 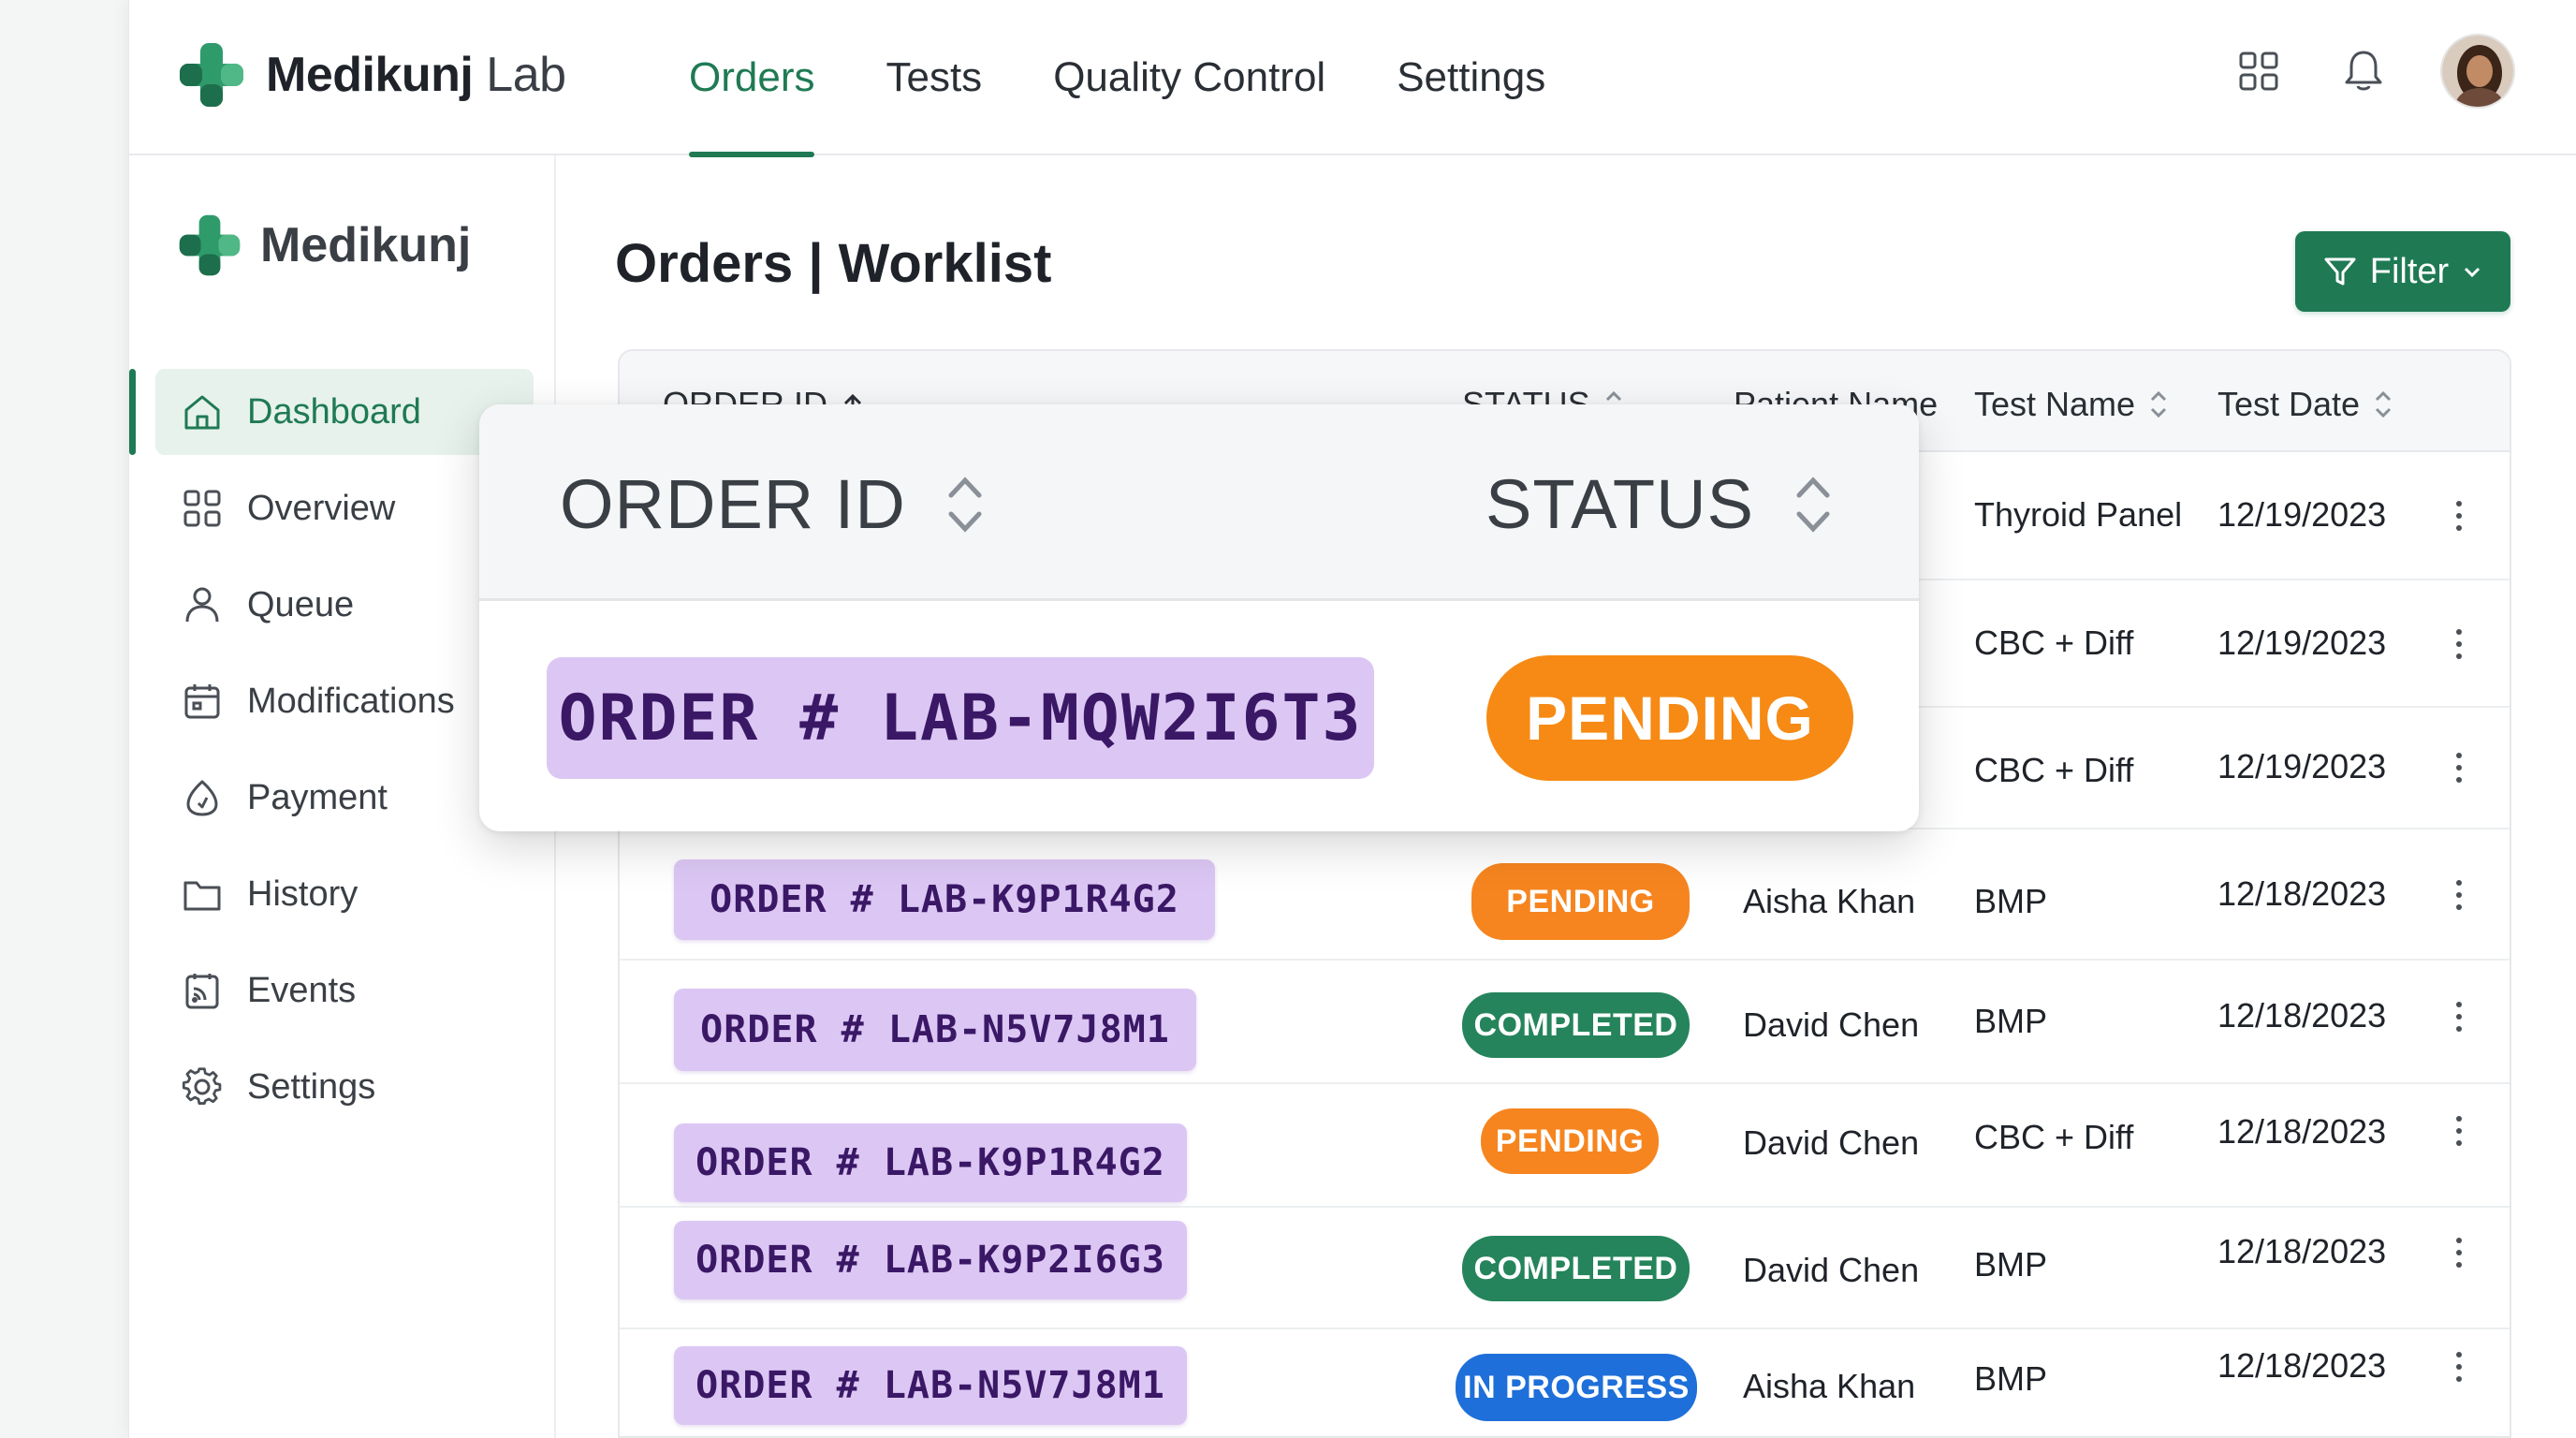 What do you see at coordinates (2078, 514) in the screenshot?
I see `test-name: Thyroid Panel` at bounding box center [2078, 514].